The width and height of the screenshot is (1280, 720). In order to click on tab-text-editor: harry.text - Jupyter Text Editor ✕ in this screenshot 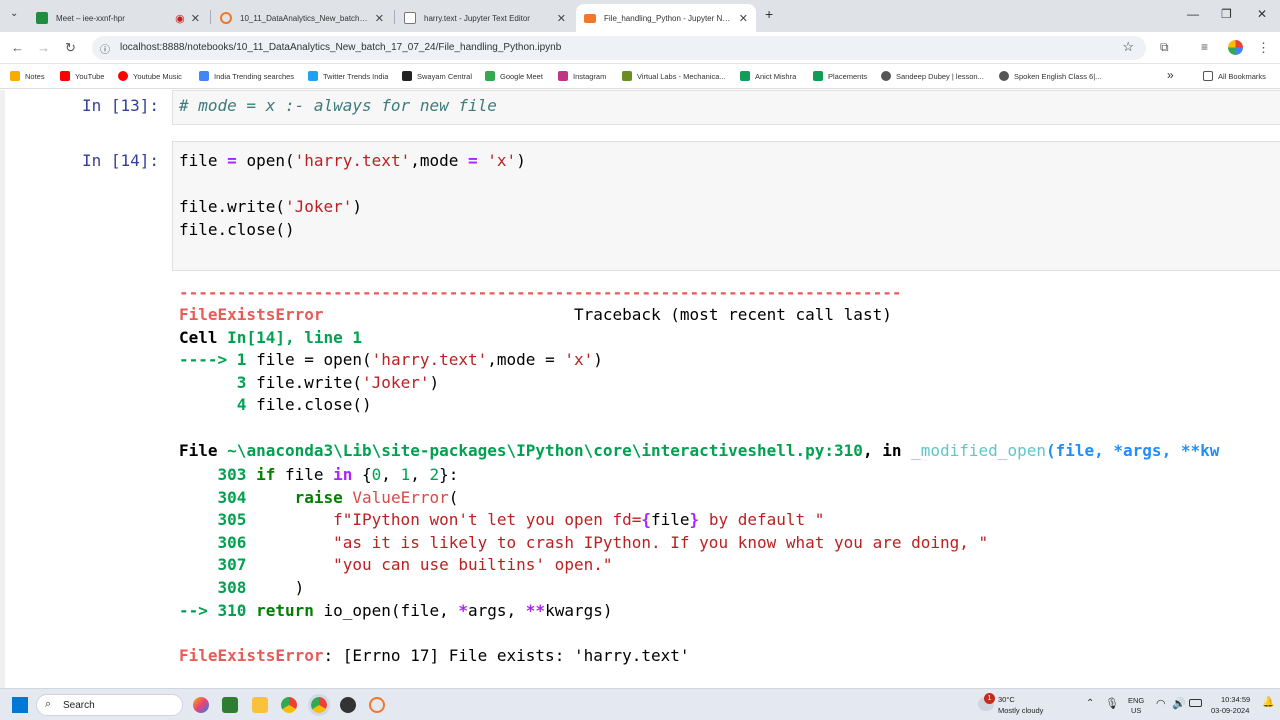, I will do `click(485, 18)`.